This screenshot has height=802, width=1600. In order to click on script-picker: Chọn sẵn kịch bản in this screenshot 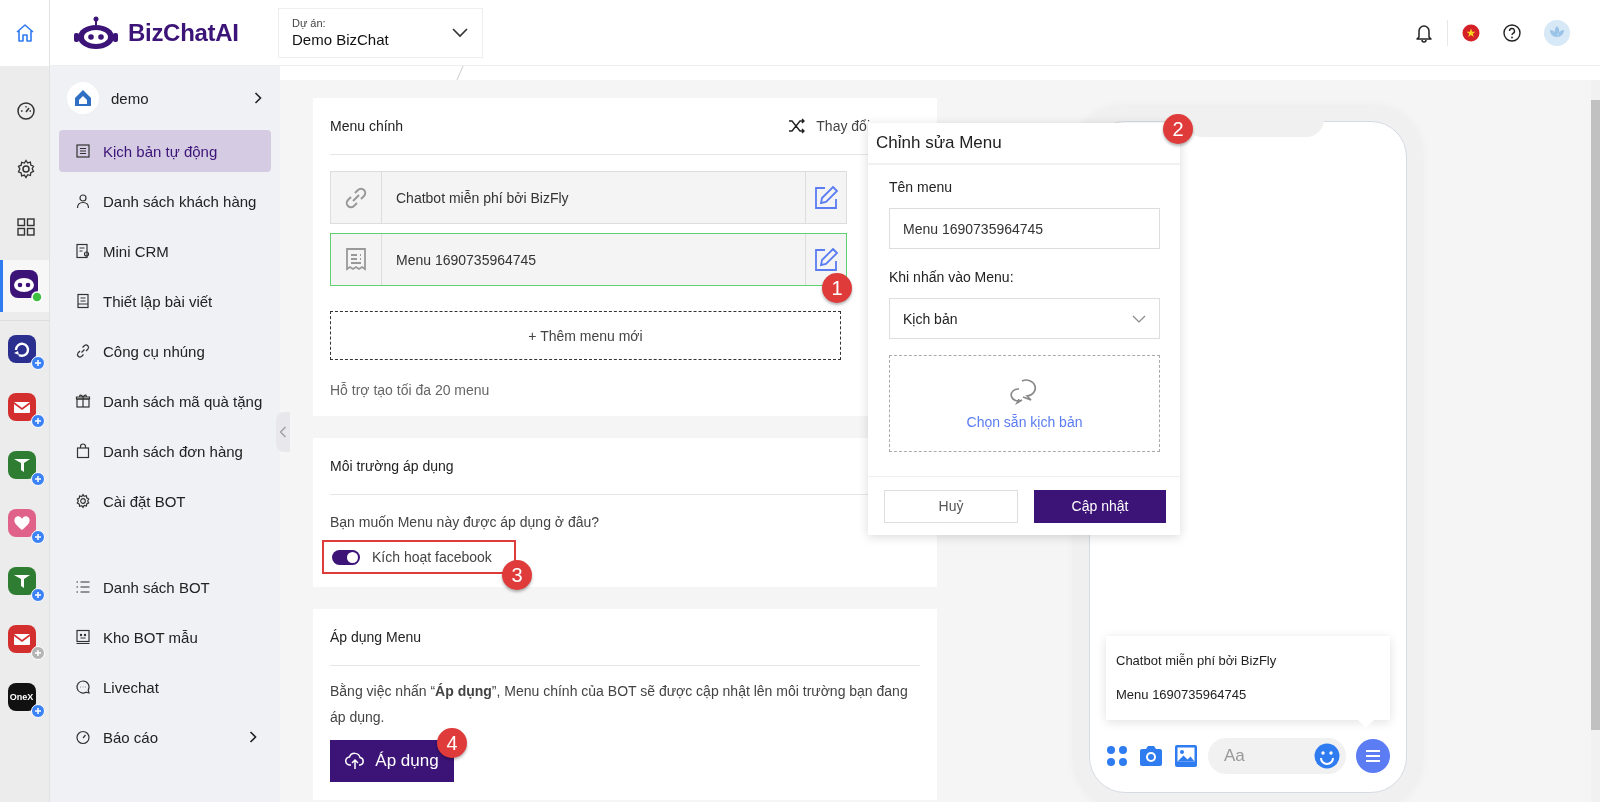, I will do `click(1024, 403)`.